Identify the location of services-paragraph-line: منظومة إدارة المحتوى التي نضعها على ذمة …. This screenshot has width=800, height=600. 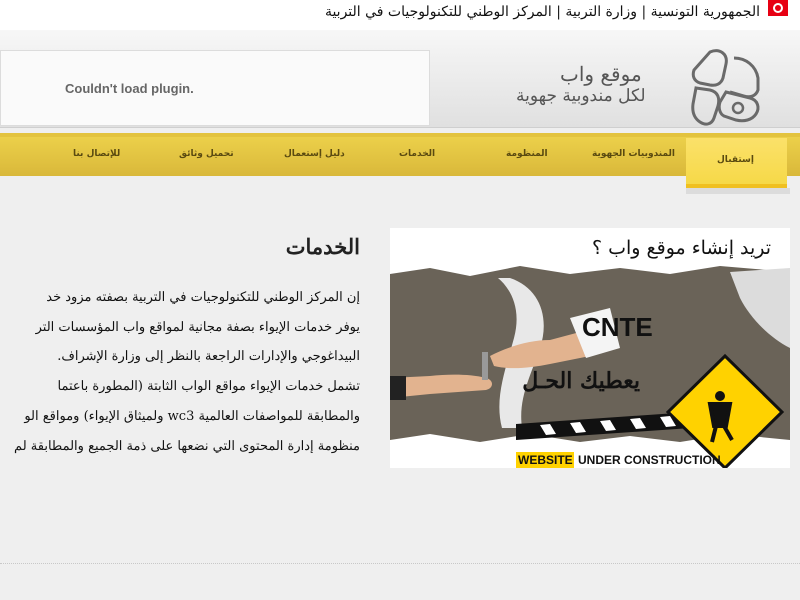
(187, 446).